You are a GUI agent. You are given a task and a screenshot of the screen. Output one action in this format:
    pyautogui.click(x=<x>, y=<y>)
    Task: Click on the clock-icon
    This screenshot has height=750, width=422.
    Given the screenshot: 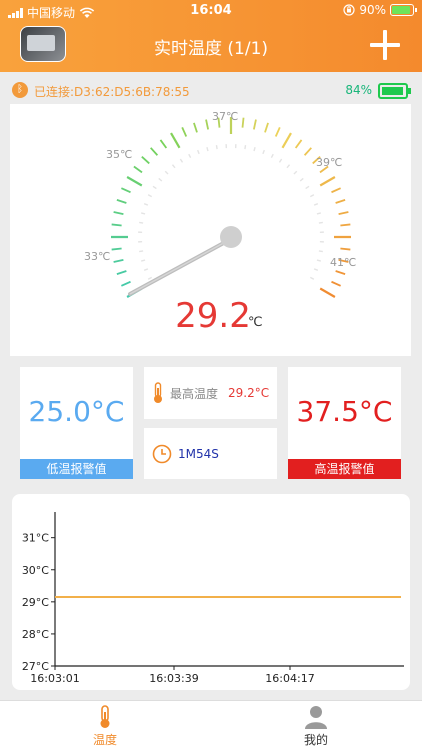 What is the action you would take?
    pyautogui.click(x=162, y=453)
    